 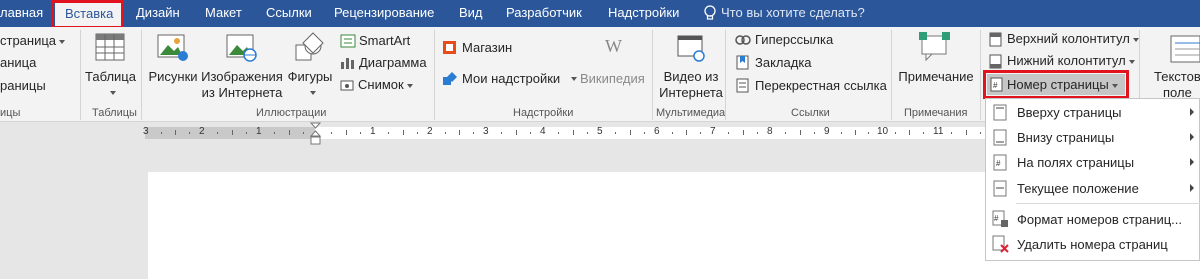 What do you see at coordinates (934, 47) in the screenshot?
I see `comment-icon` at bounding box center [934, 47].